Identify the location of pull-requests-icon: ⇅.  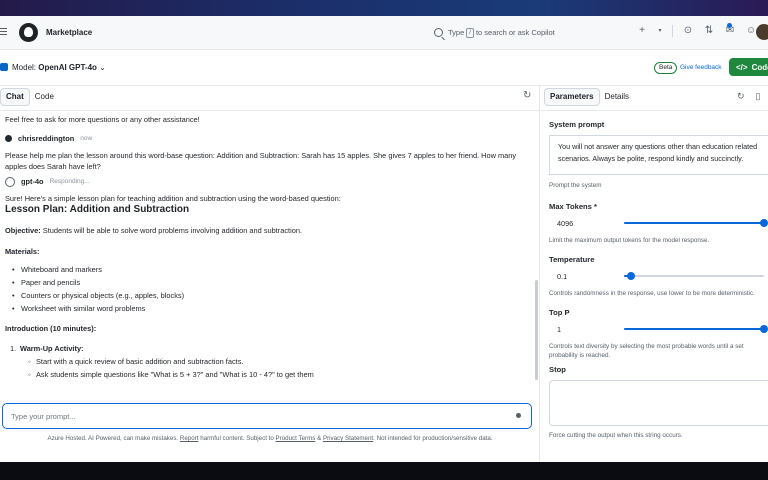
(709, 31).